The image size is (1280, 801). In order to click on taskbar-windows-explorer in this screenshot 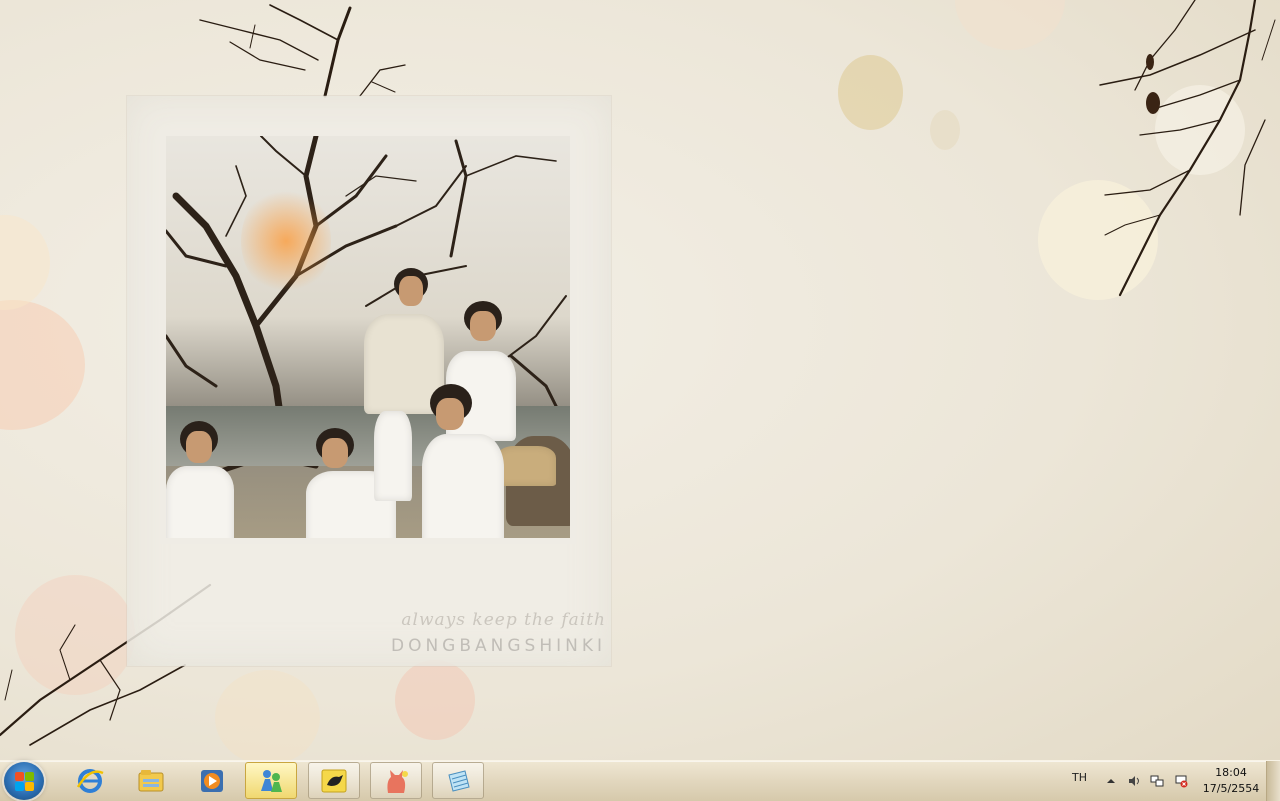, I will do `click(151, 780)`.